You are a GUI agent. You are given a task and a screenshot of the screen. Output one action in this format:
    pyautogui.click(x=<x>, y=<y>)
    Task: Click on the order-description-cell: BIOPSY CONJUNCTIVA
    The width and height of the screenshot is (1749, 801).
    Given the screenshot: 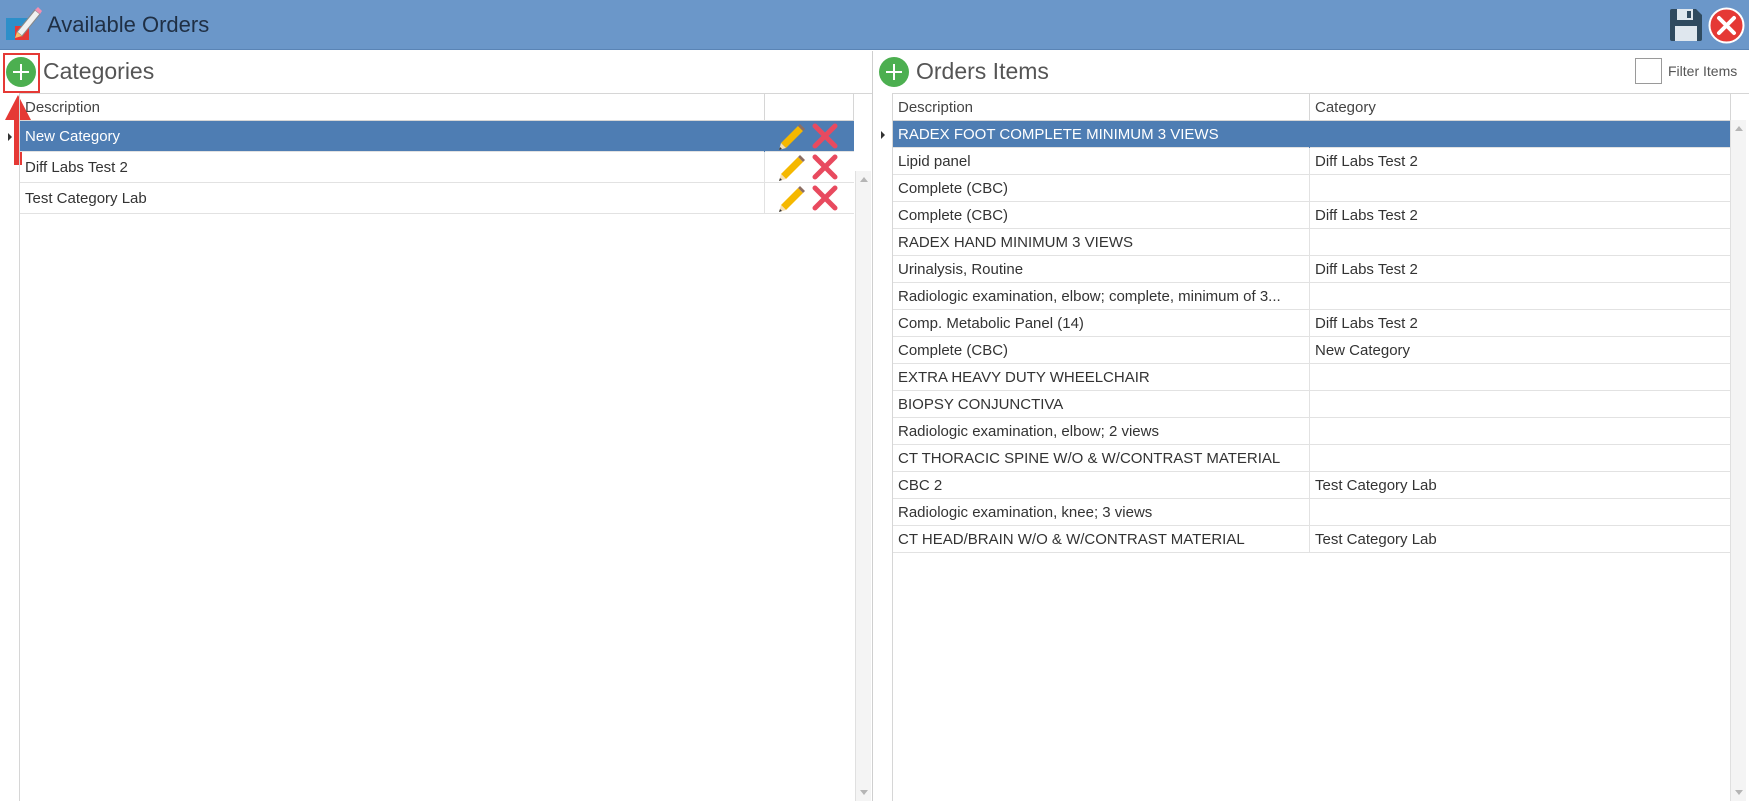 What is the action you would take?
    pyautogui.click(x=1101, y=404)
    